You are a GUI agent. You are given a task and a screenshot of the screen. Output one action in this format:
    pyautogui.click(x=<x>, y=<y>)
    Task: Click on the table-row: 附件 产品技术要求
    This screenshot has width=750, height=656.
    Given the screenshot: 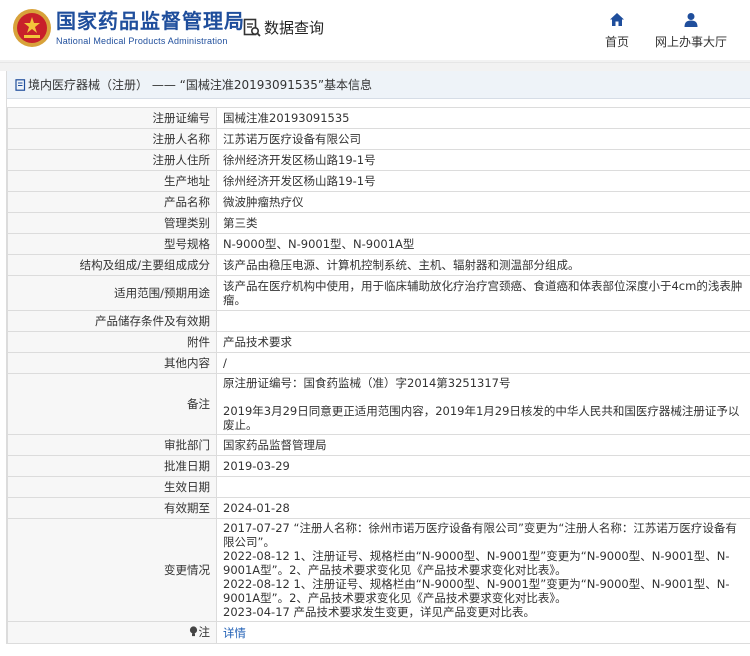 What is the action you would take?
    pyautogui.click(x=378, y=342)
    